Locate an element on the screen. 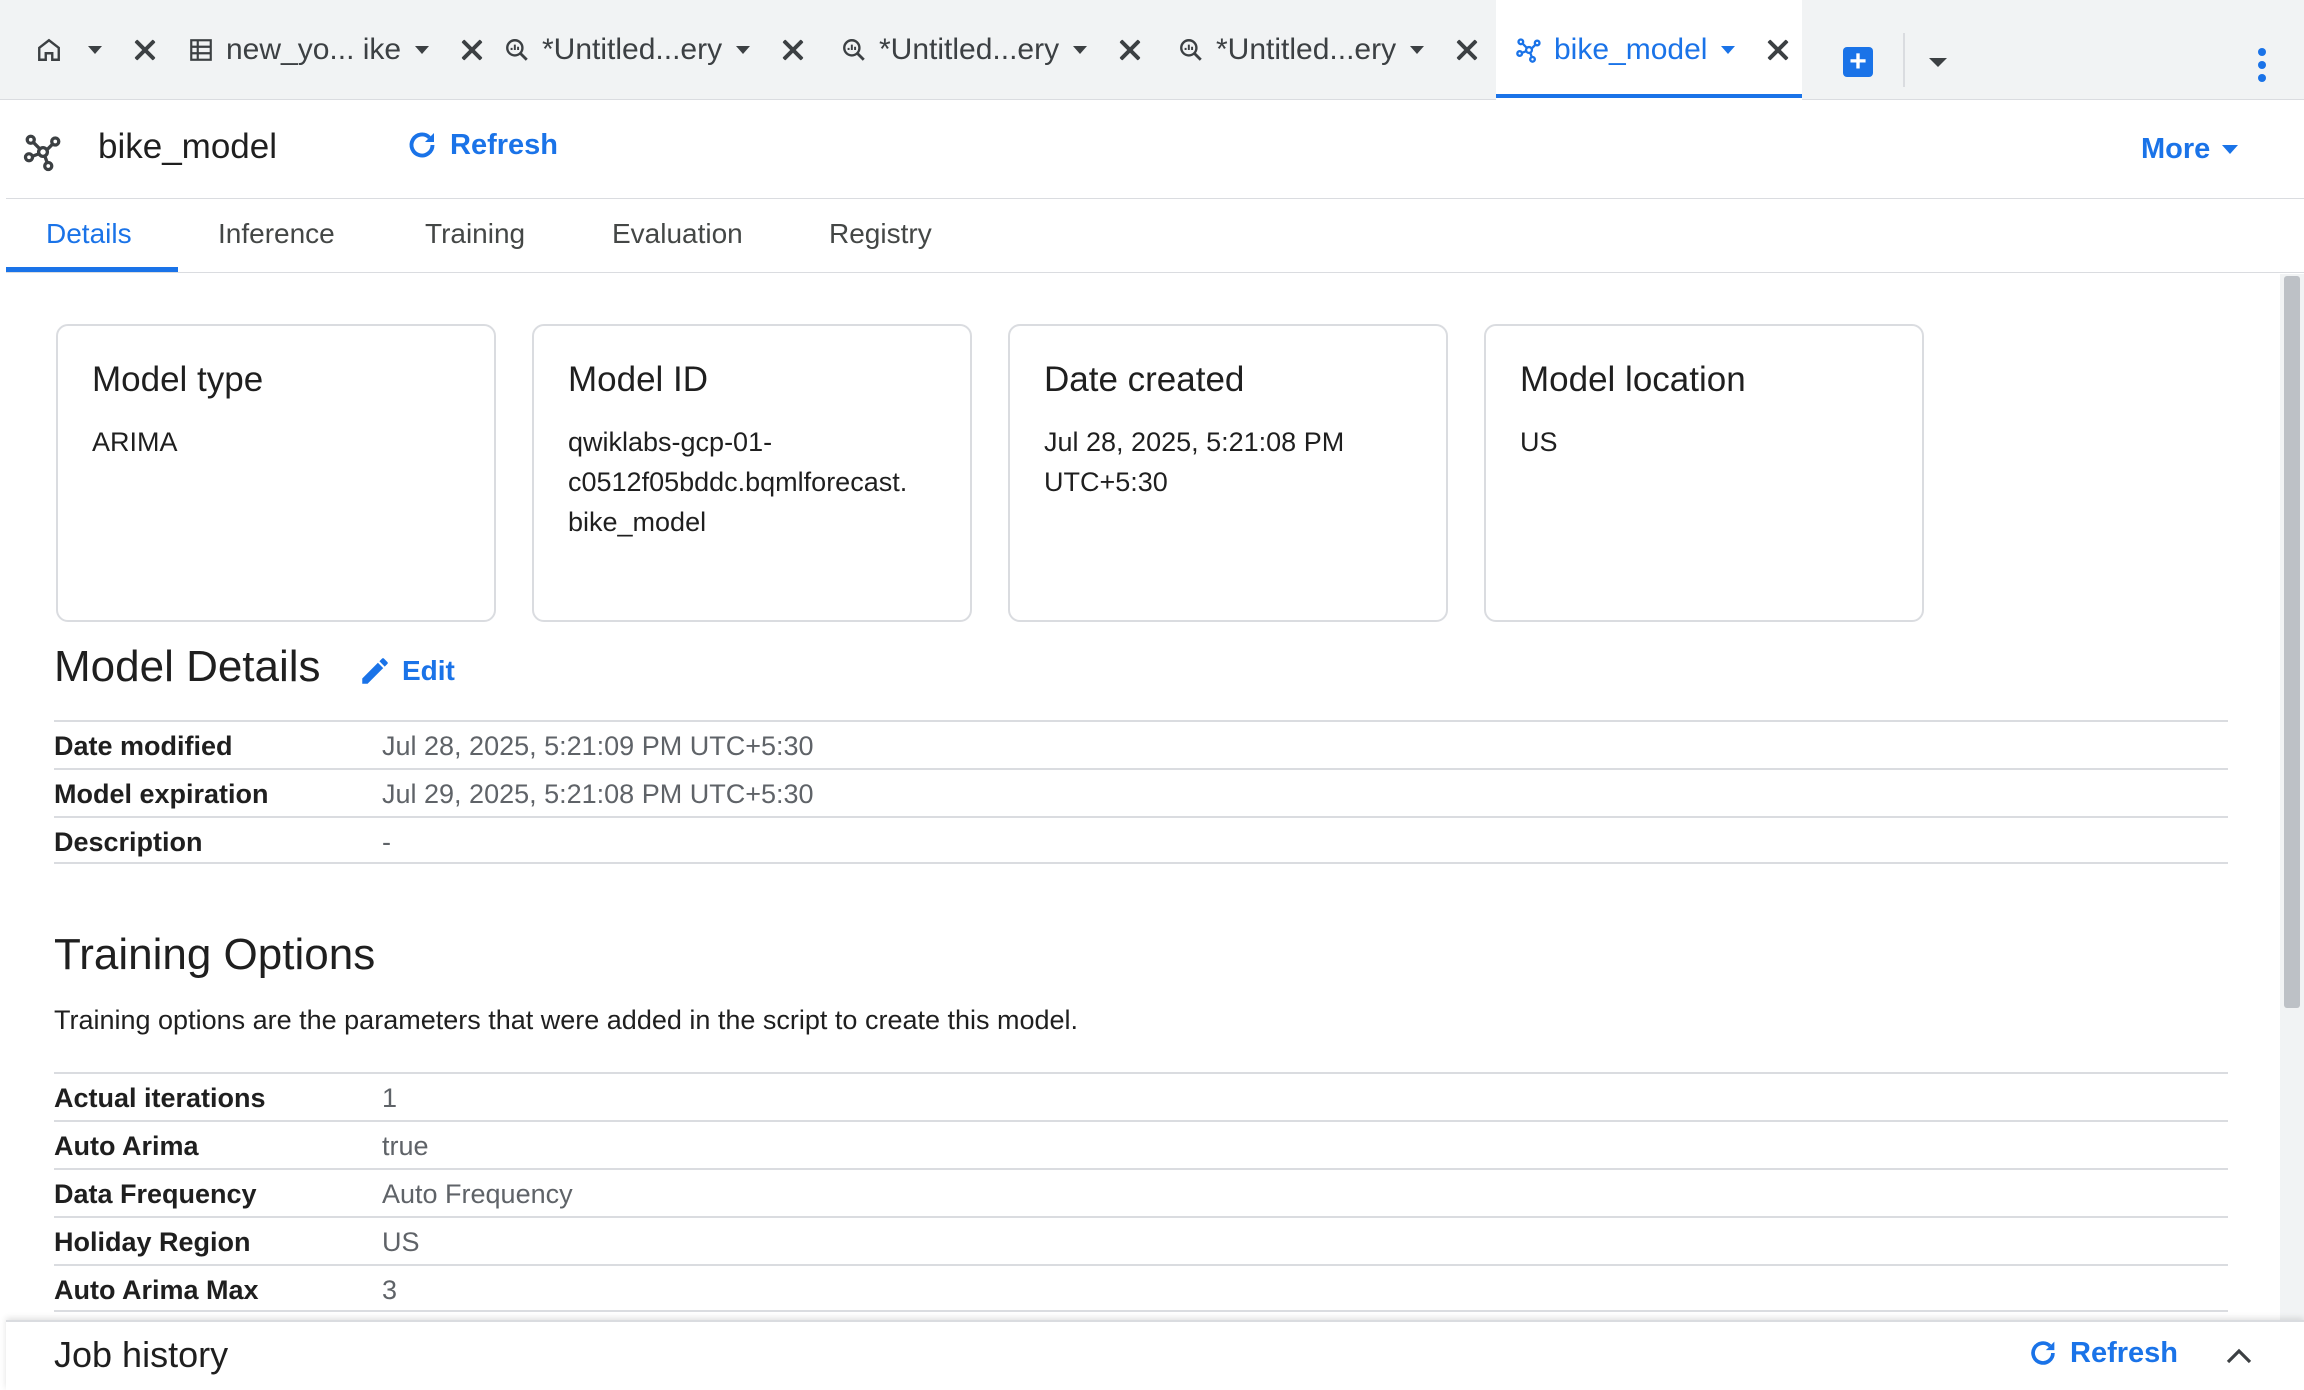 Image resolution: width=2304 pixels, height=1390 pixels. training-options-heading: Training Options is located at coordinates (215, 954).